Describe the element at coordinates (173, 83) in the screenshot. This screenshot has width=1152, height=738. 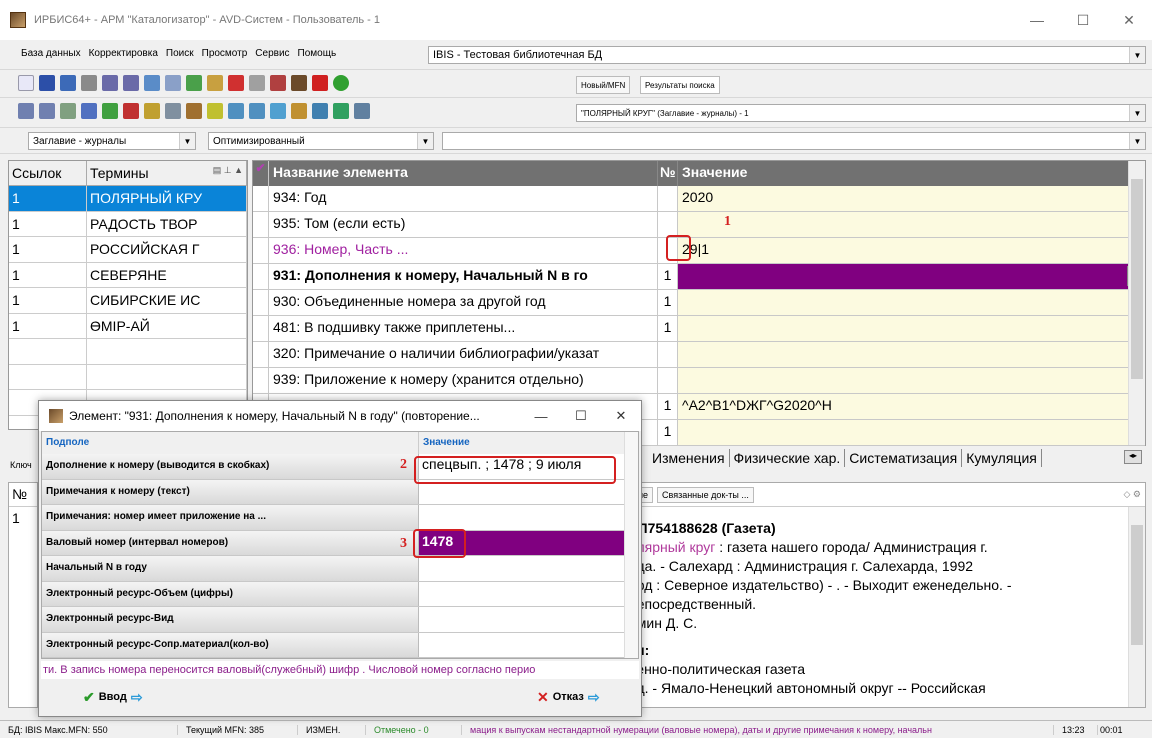
I see `grid-icon` at that location.